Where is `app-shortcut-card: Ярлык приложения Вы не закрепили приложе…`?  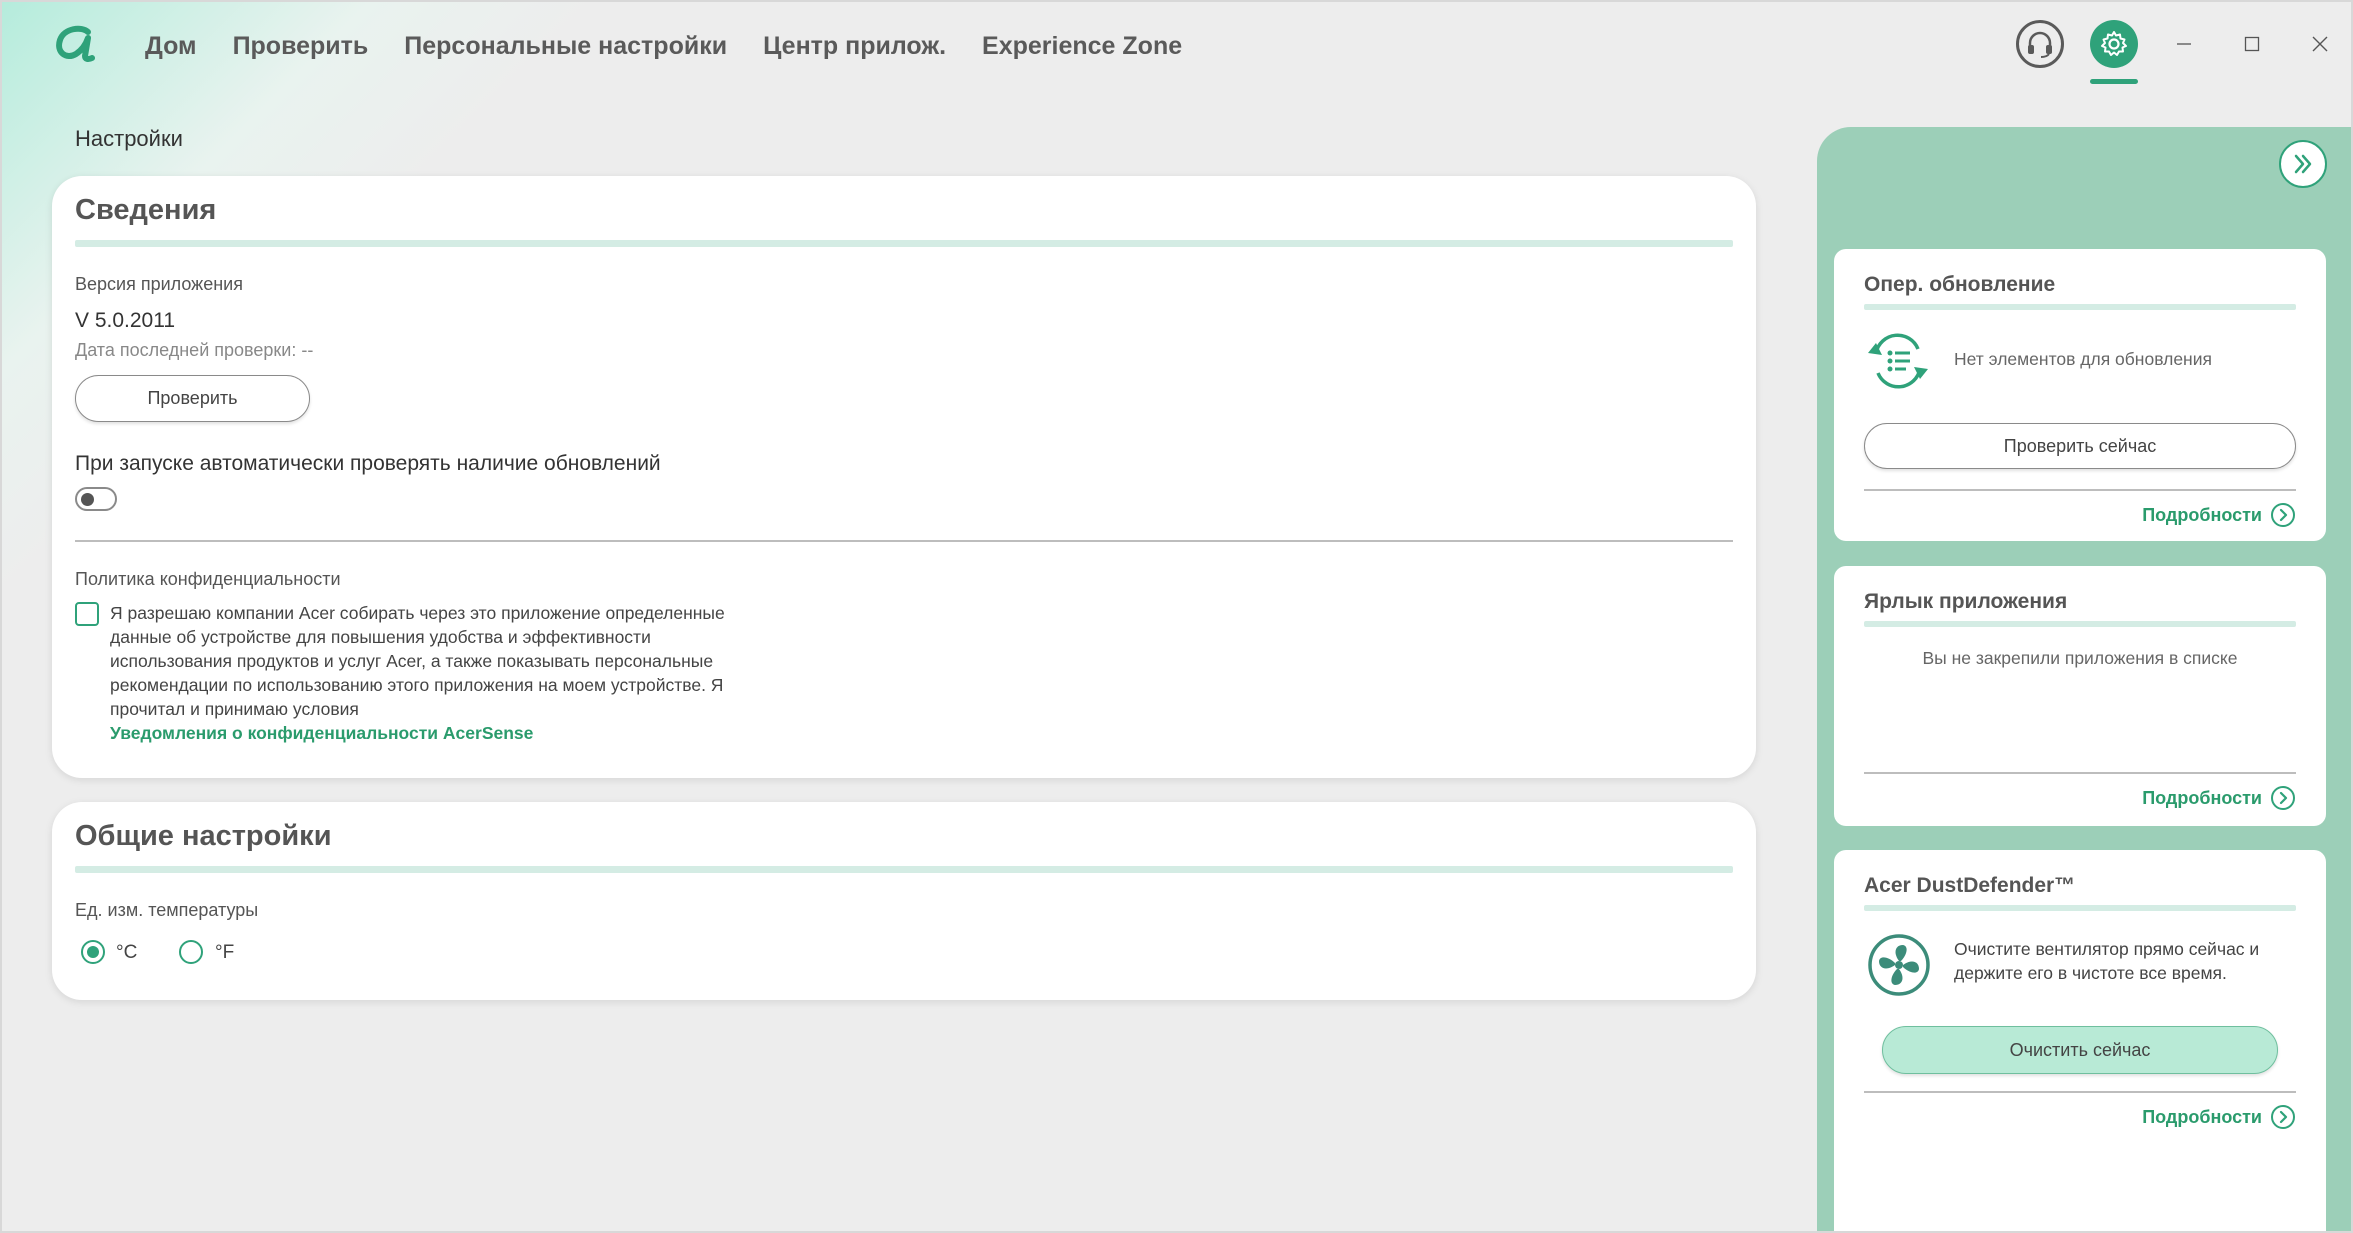 app-shortcut-card: Ярлык приложения Вы не закрепили приложе… is located at coordinates (2080, 696).